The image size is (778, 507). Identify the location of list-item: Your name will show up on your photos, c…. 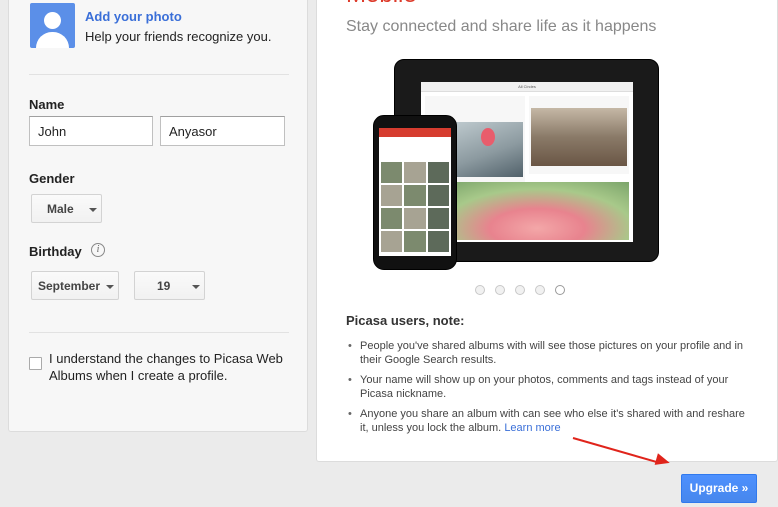
(546, 387).